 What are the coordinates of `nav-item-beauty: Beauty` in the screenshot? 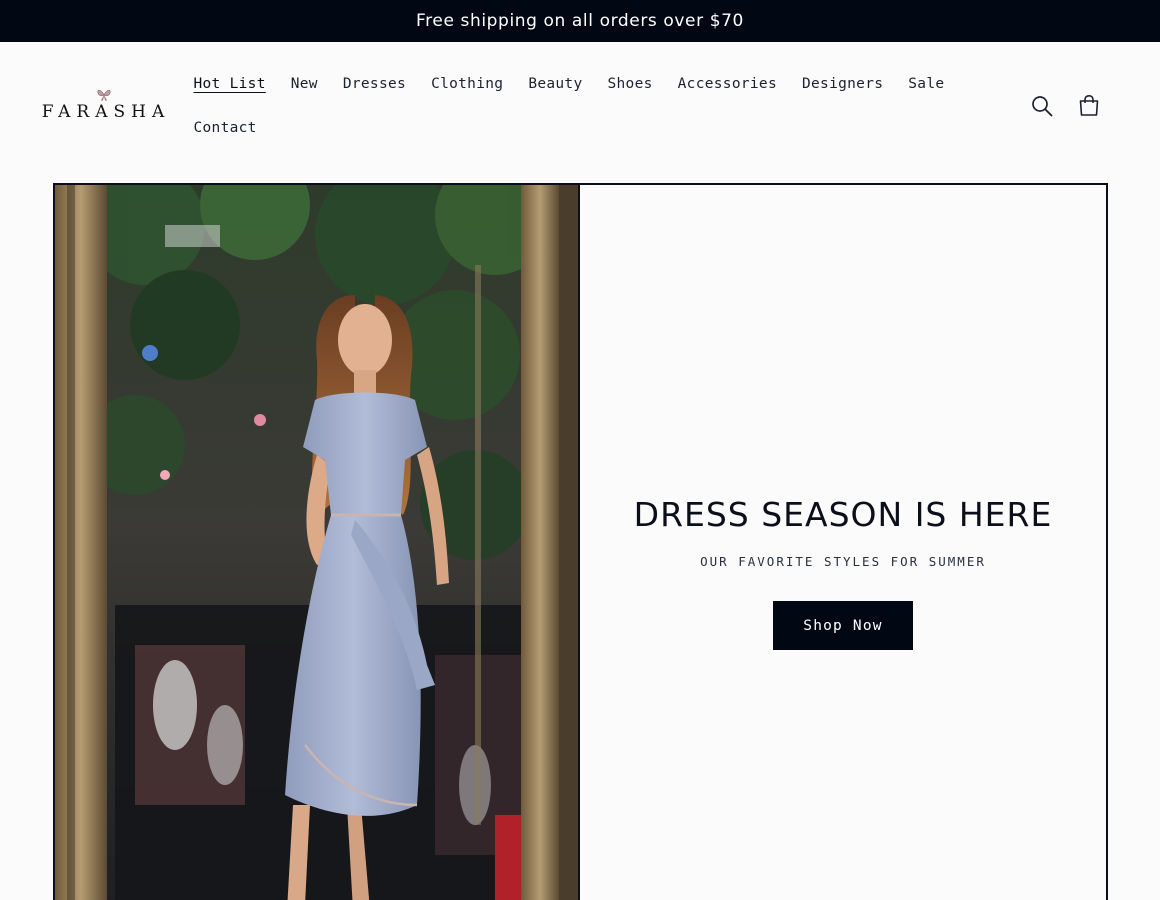 It's located at (555, 84).